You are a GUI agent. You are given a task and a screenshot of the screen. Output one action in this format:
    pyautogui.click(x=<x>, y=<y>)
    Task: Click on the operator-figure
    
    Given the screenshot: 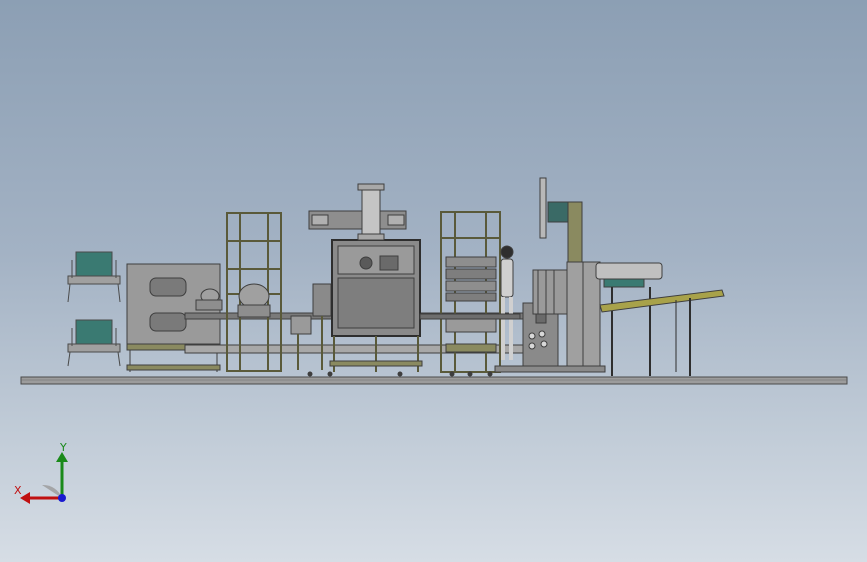 What is the action you would take?
    pyautogui.click(x=507, y=302)
    